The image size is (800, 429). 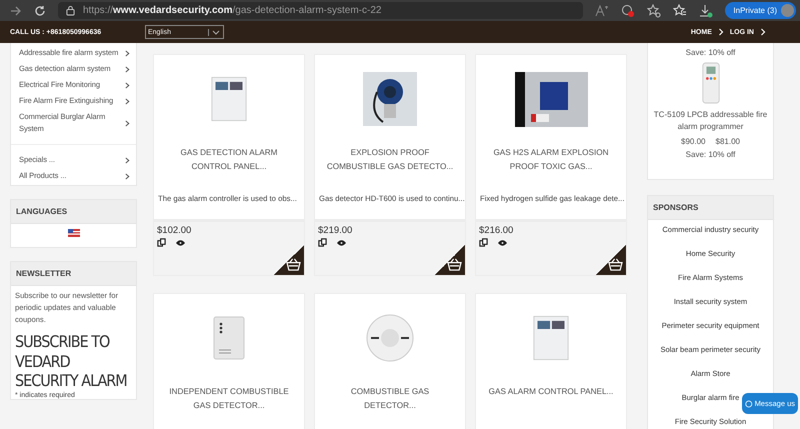 I want to click on product-price: $216.00, so click(x=496, y=230).